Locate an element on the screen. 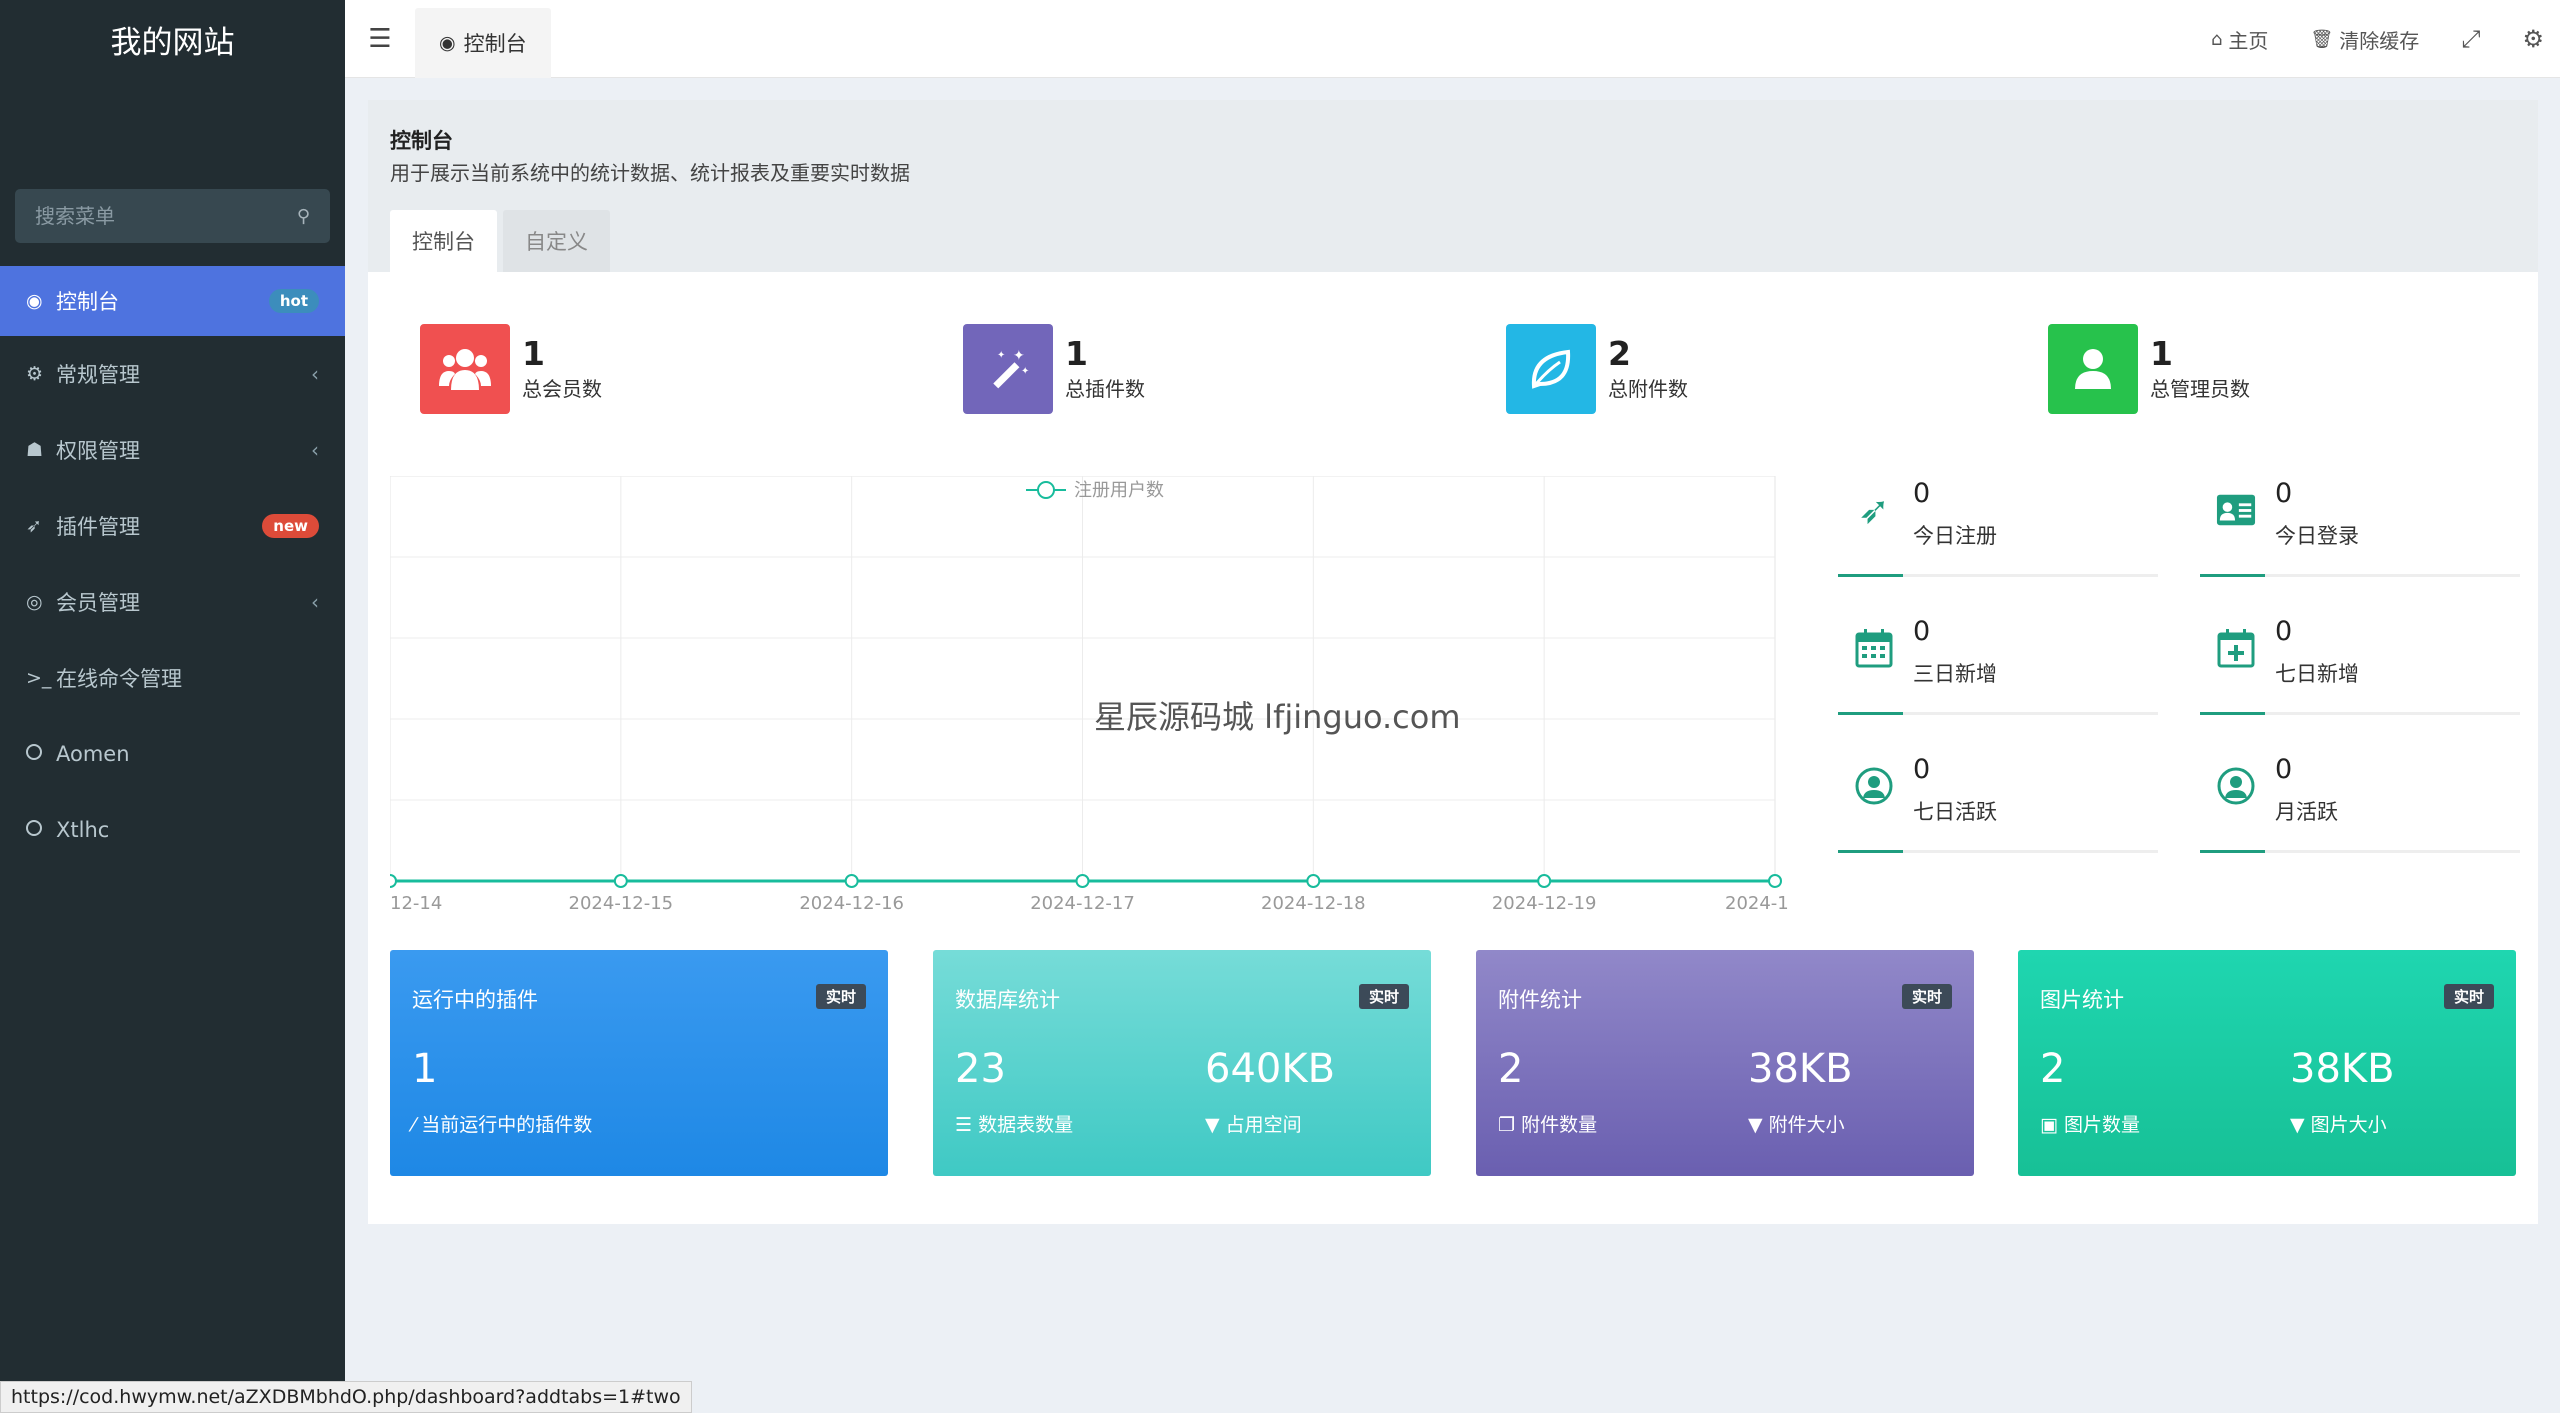 This screenshot has width=2560, height=1413. card-label-secondary: ▼ 图片大小 is located at coordinates (2338, 1125).